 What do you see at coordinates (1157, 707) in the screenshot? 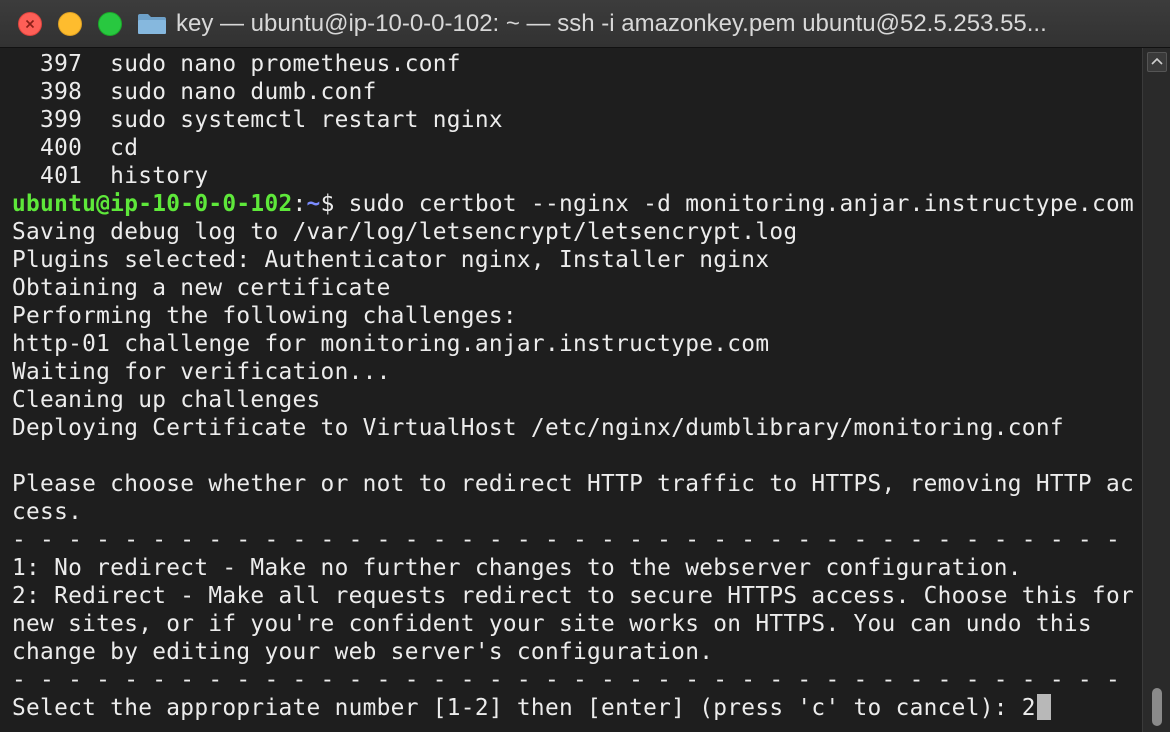
I see `scrollbar-thumb` at bounding box center [1157, 707].